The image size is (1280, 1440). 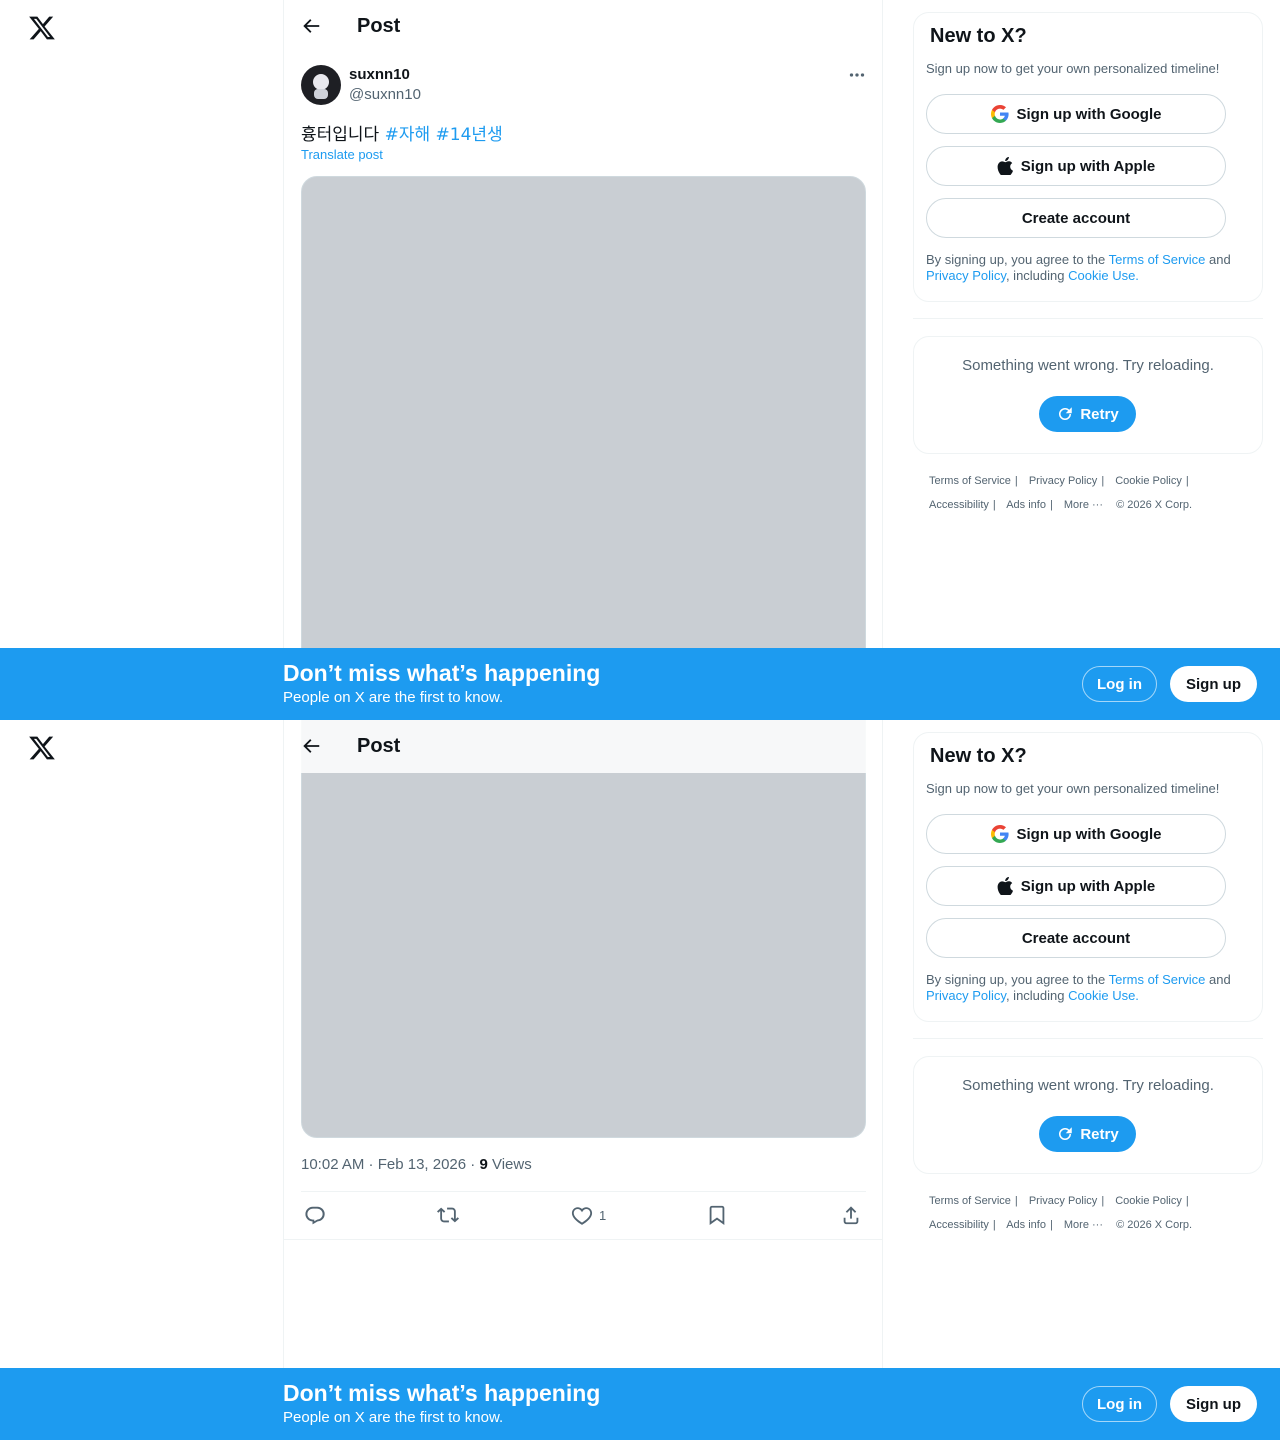 I want to click on author-name: suxnn10, so click(x=379, y=74).